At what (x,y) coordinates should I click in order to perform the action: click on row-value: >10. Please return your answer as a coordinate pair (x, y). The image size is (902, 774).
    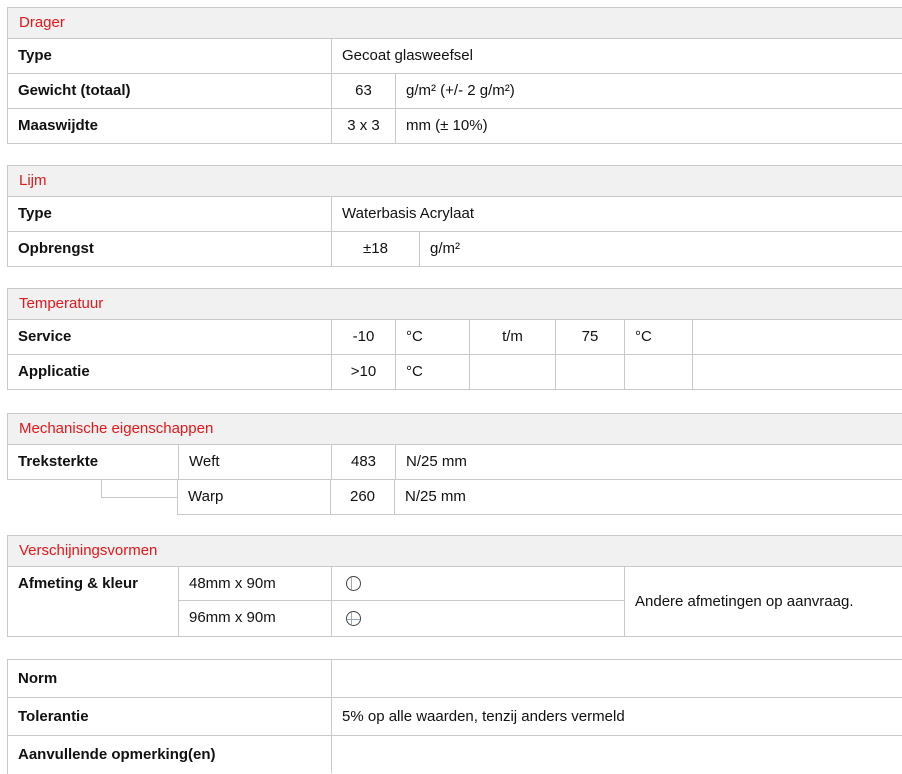
    Looking at the image, I should click on (363, 372).